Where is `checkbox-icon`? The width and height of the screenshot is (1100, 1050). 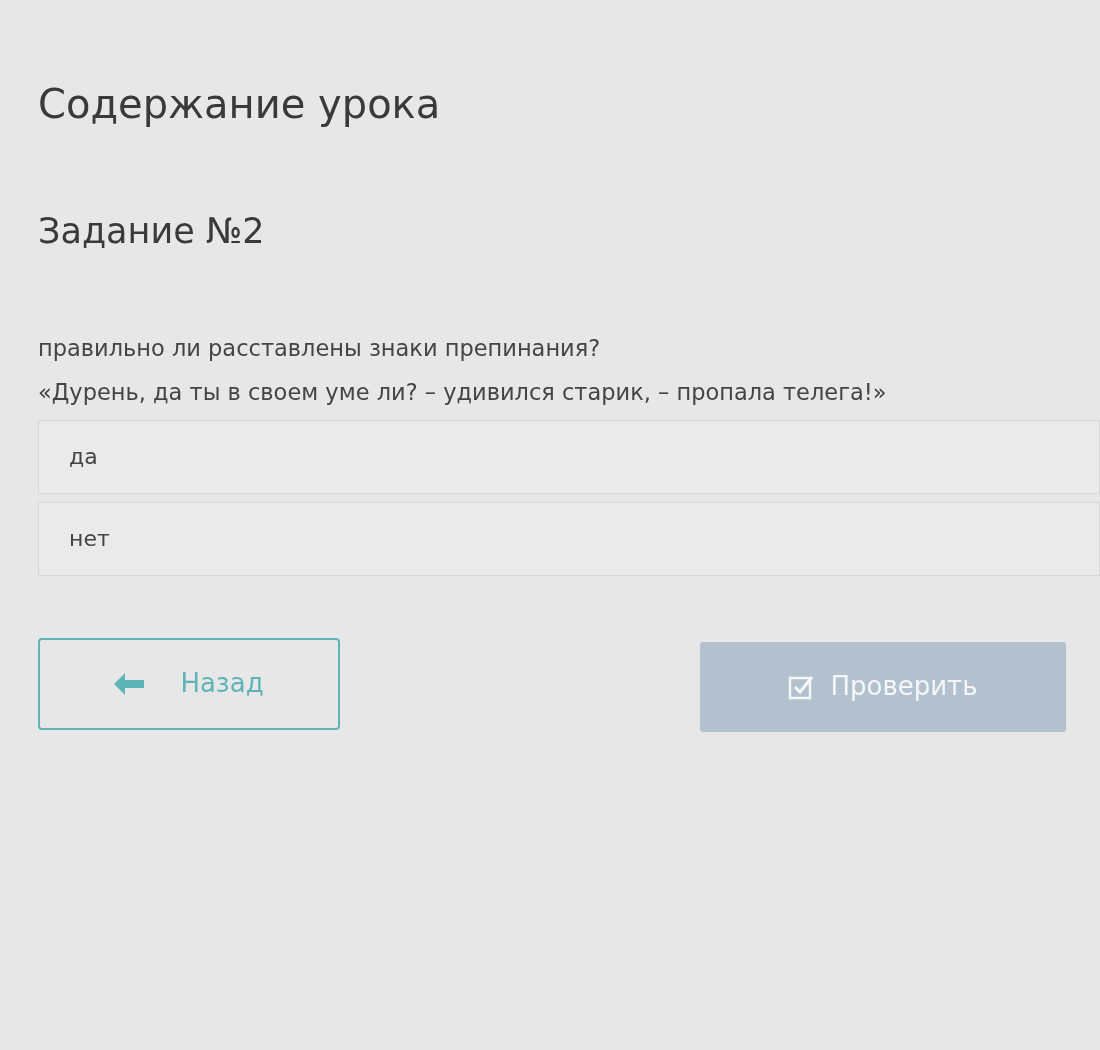
checkbox-icon is located at coordinates (801, 686).